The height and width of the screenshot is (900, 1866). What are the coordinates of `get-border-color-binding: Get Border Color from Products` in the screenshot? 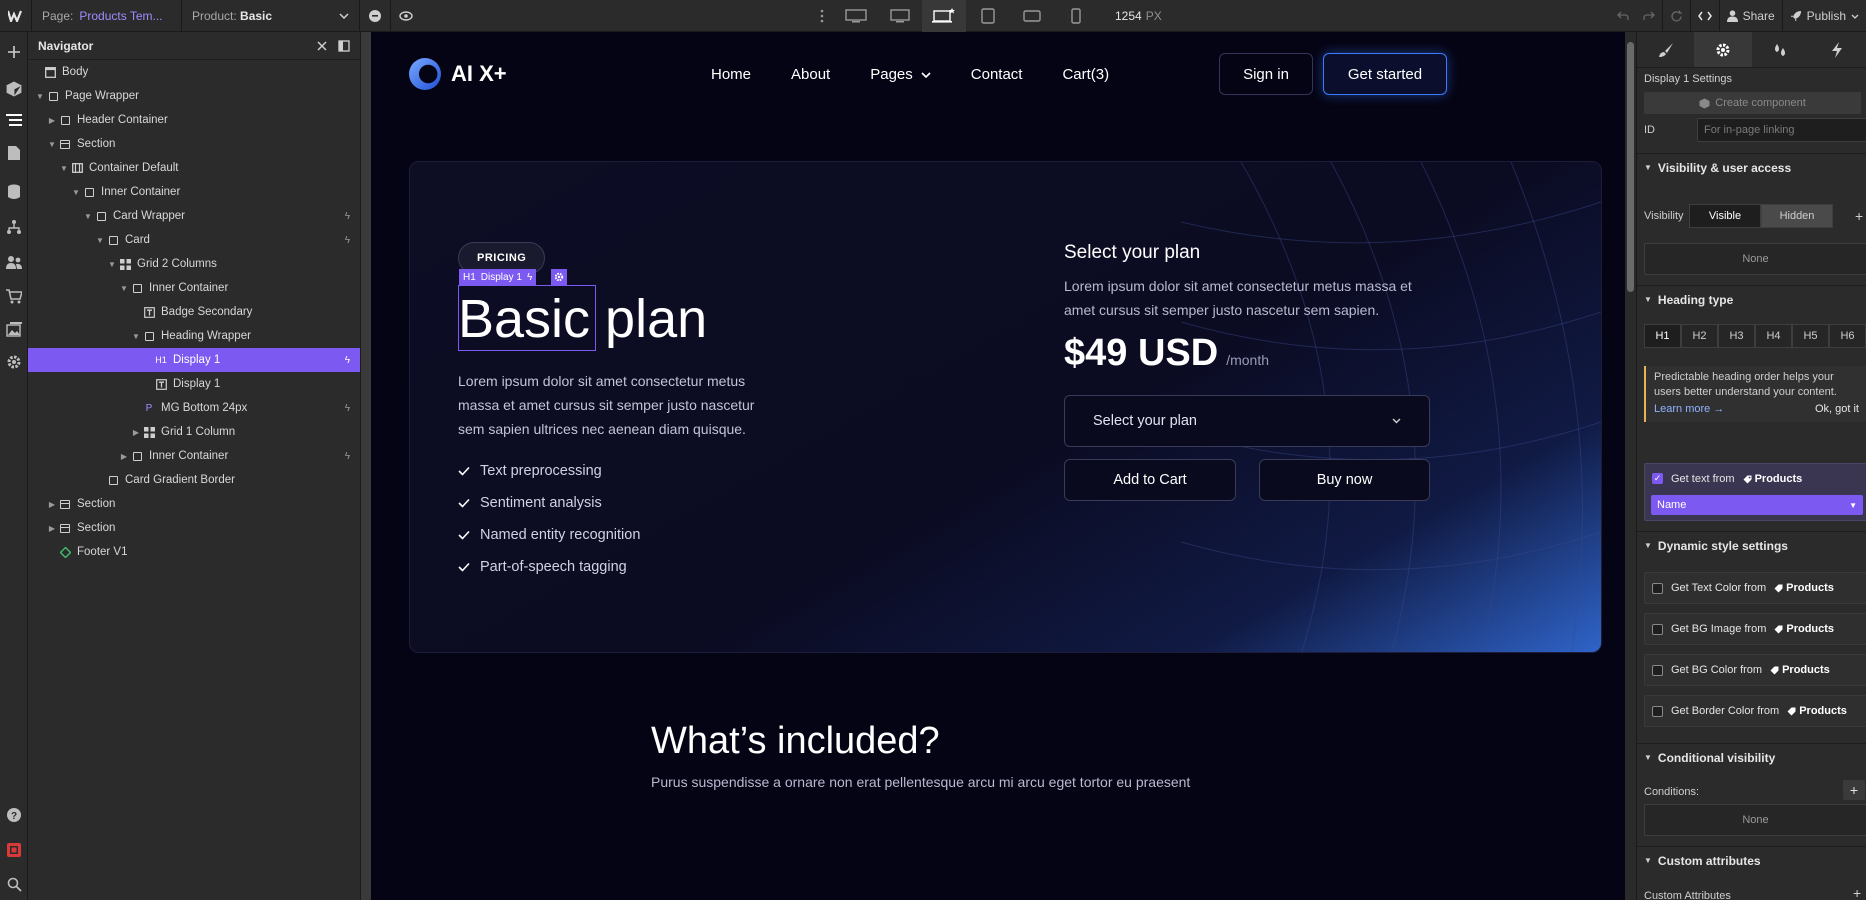 It's located at (1755, 711).